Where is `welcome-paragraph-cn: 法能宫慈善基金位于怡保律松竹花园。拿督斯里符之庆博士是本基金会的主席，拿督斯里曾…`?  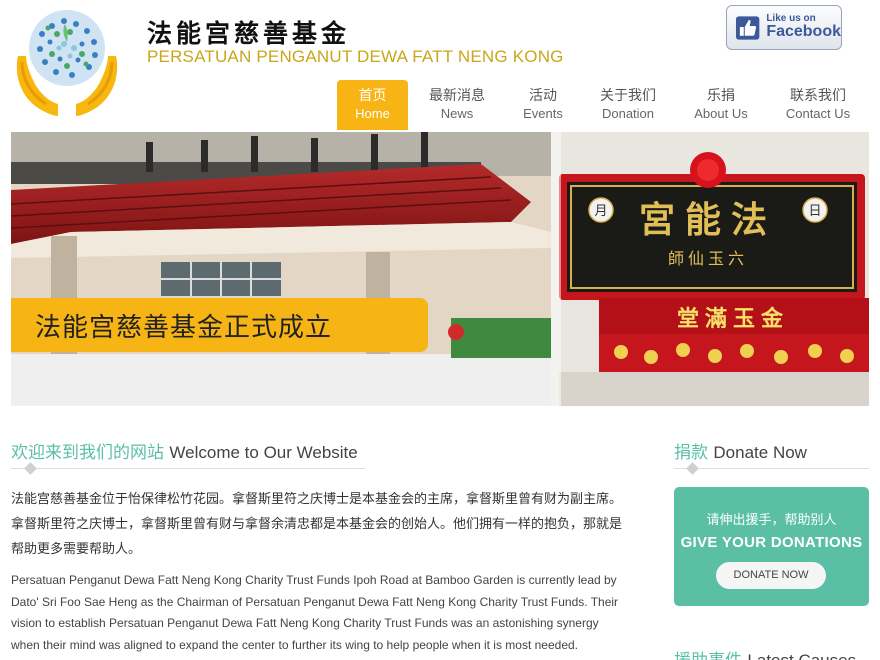
welcome-paragraph-cn: 法能宫慈善基金位于怡保律松竹花园。拿督斯里符之庆博士是本基金会的主席，拿督斯里曾… is located at coordinates (317, 524).